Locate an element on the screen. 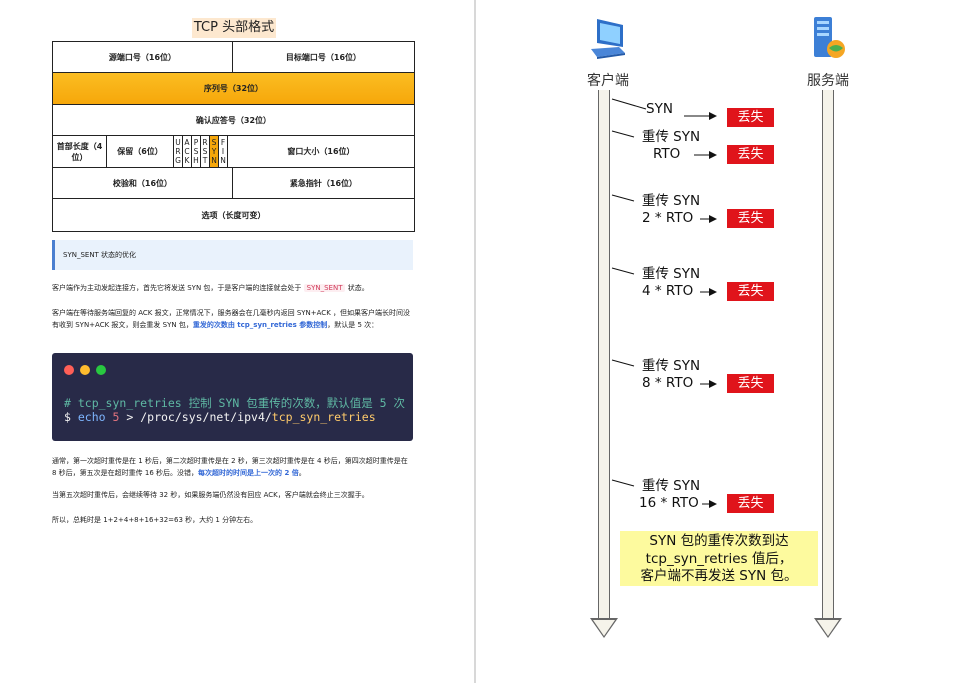 This screenshot has width=962, height=683. code-path: > /proc/sys/net/ipv4/ is located at coordinates (199, 417).